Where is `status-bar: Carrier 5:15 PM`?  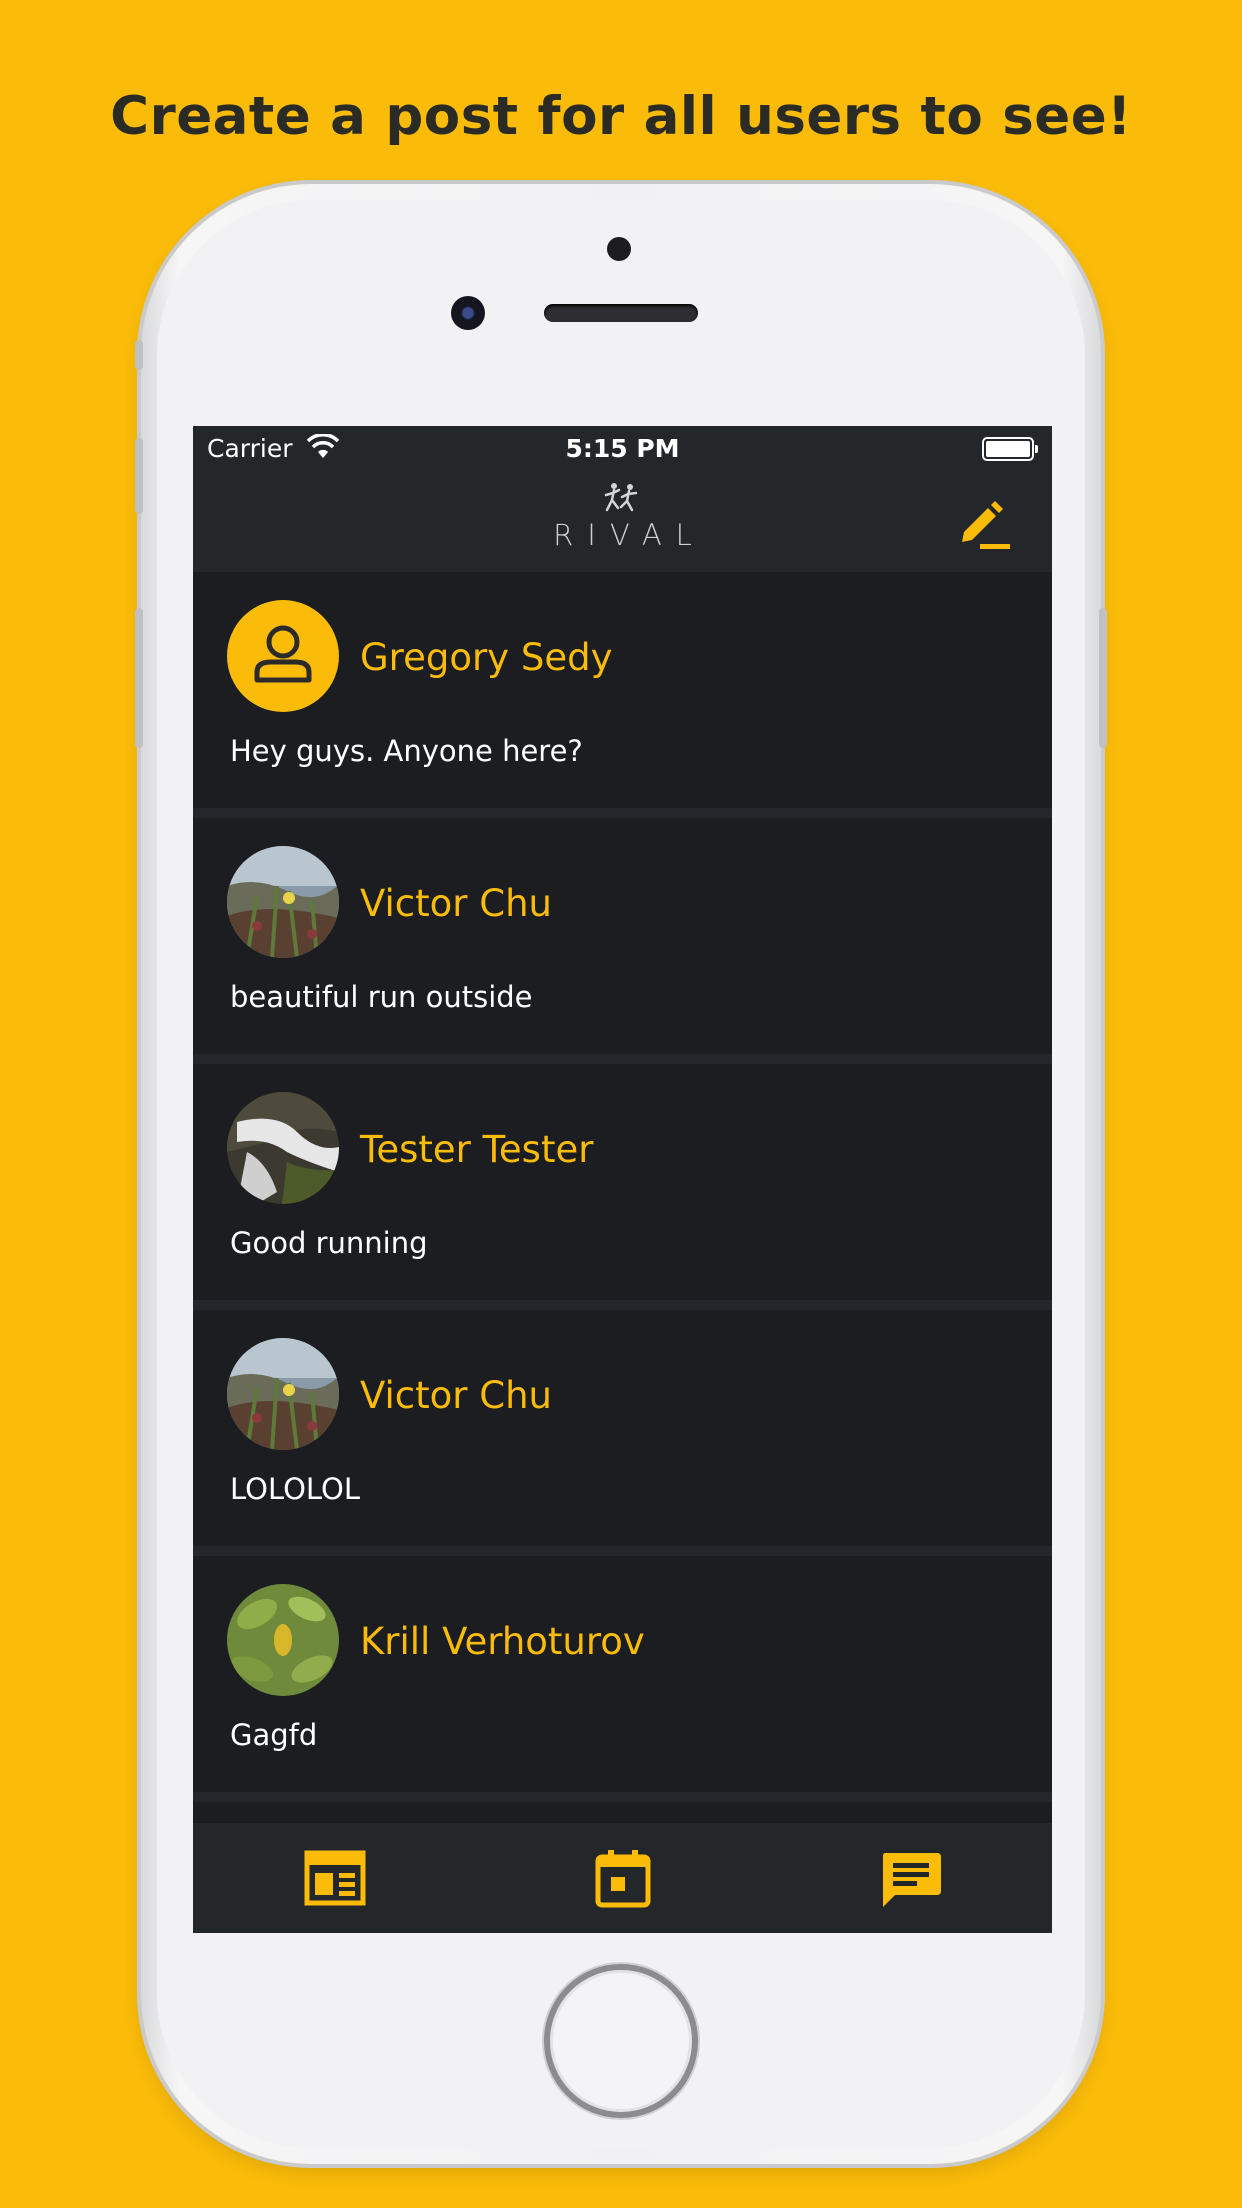
status-bar: Carrier 5:15 PM is located at coordinates (622, 450).